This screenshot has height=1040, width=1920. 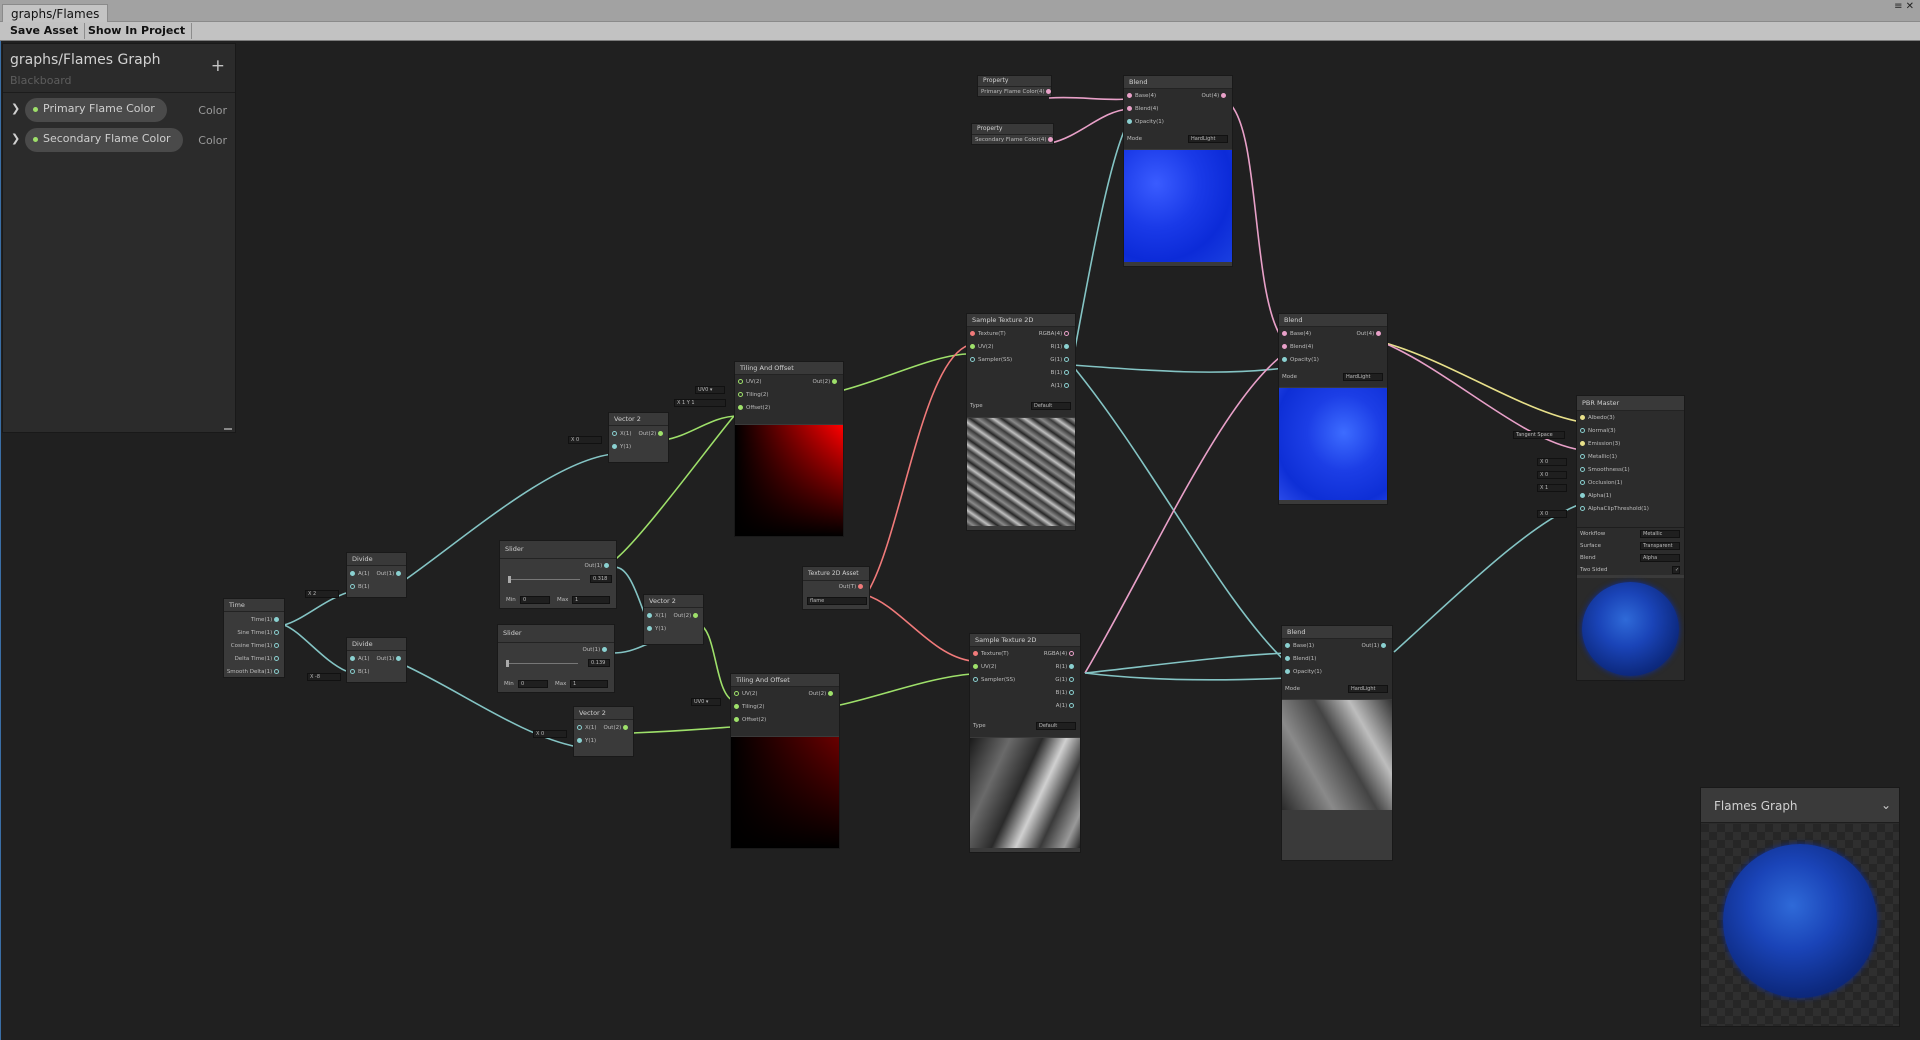 I want to click on pin-emission: Emission(3), so click(x=1600, y=444).